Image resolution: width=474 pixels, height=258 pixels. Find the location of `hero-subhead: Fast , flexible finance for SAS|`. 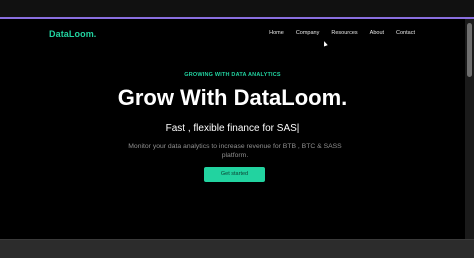

hero-subhead: Fast , flexible finance for SAS| is located at coordinates (232, 128).